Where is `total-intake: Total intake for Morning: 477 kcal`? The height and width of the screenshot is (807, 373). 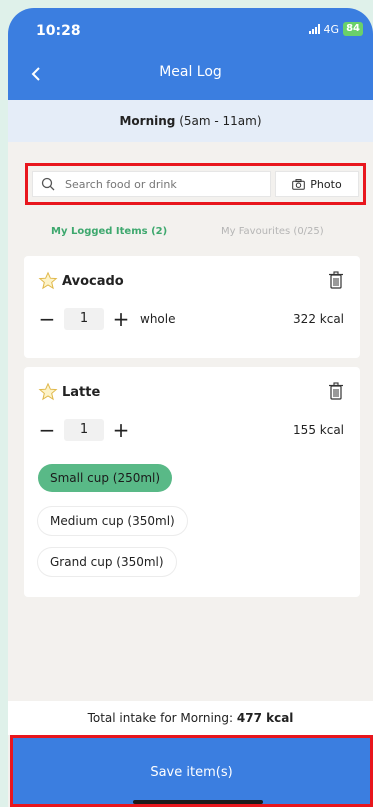 total-intake: Total intake for Morning: 477 kcal is located at coordinates (190, 718).